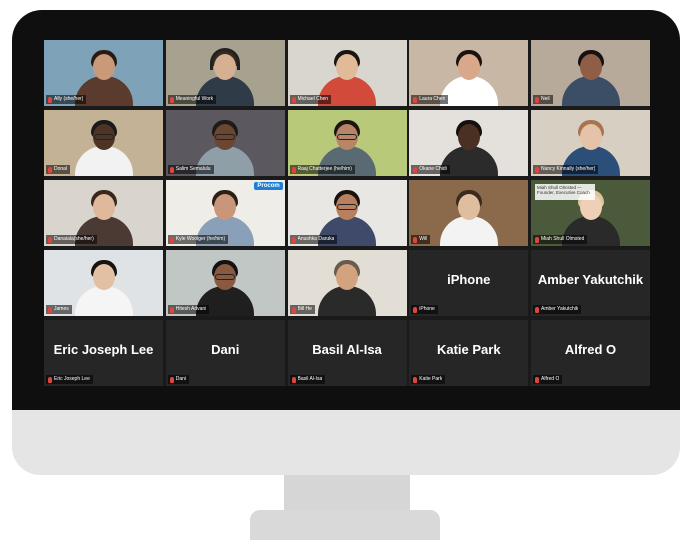  Describe the element at coordinates (431, 379) in the screenshot. I see `participant-name: Katie Park` at that location.